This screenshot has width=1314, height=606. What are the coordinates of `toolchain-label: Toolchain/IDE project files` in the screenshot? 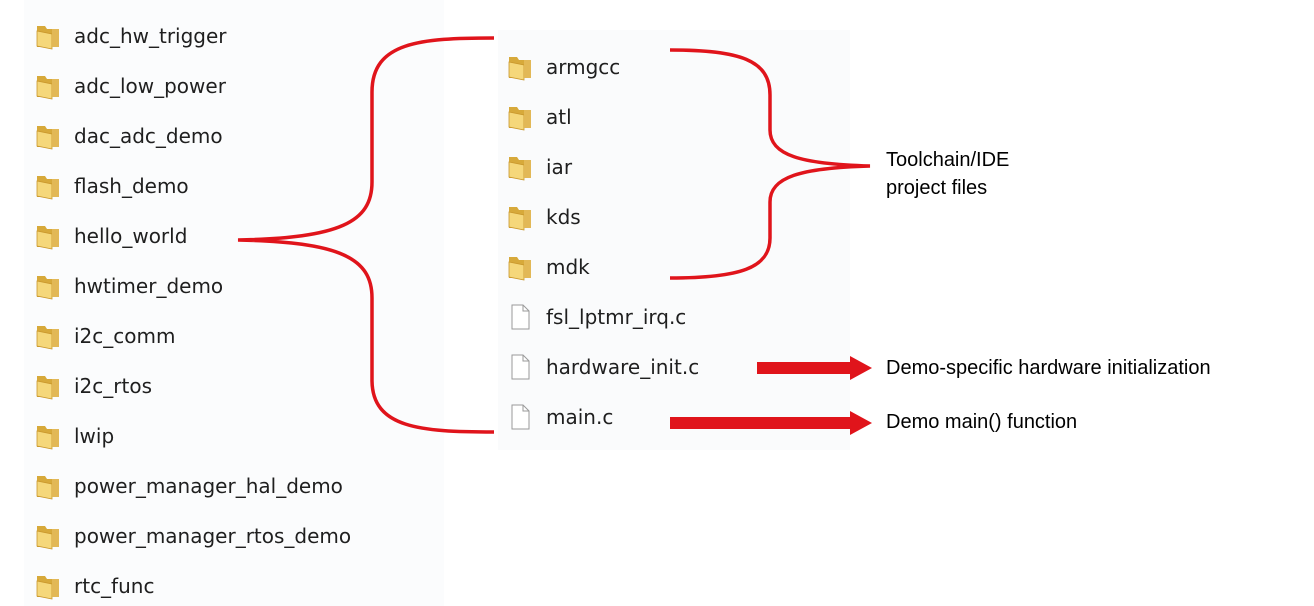 It's located at (947, 174).